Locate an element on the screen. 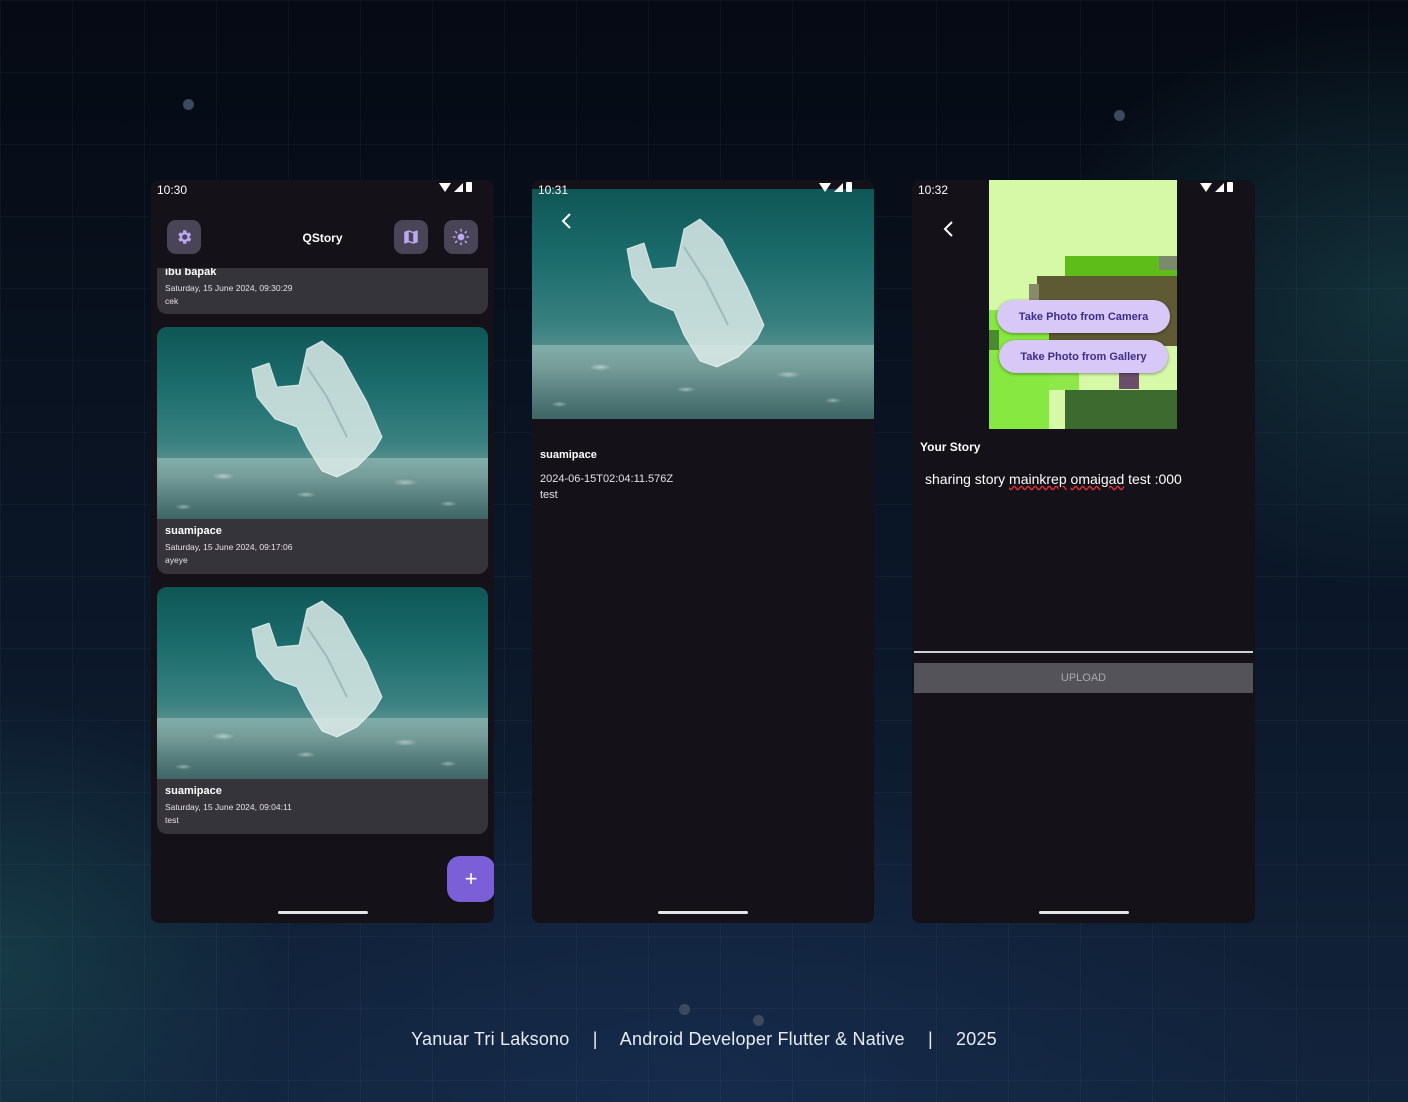  app-bar: QStory is located at coordinates (322, 233).